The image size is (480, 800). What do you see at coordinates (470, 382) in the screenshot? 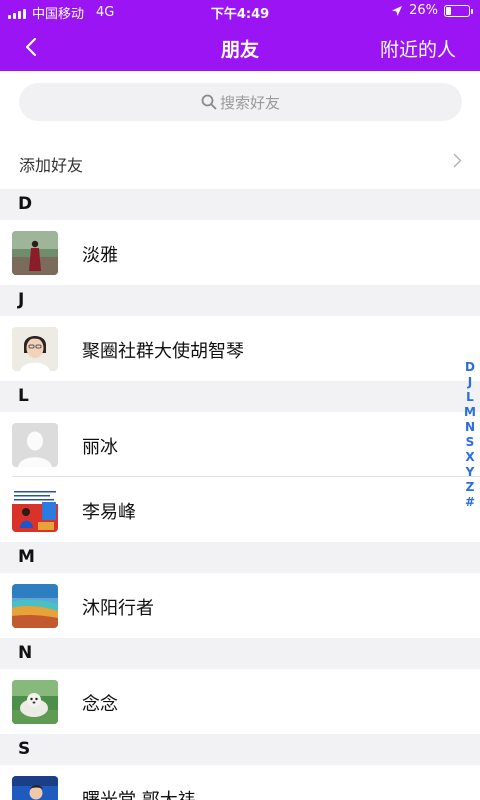
I see `index-letter-j: J` at bounding box center [470, 382].